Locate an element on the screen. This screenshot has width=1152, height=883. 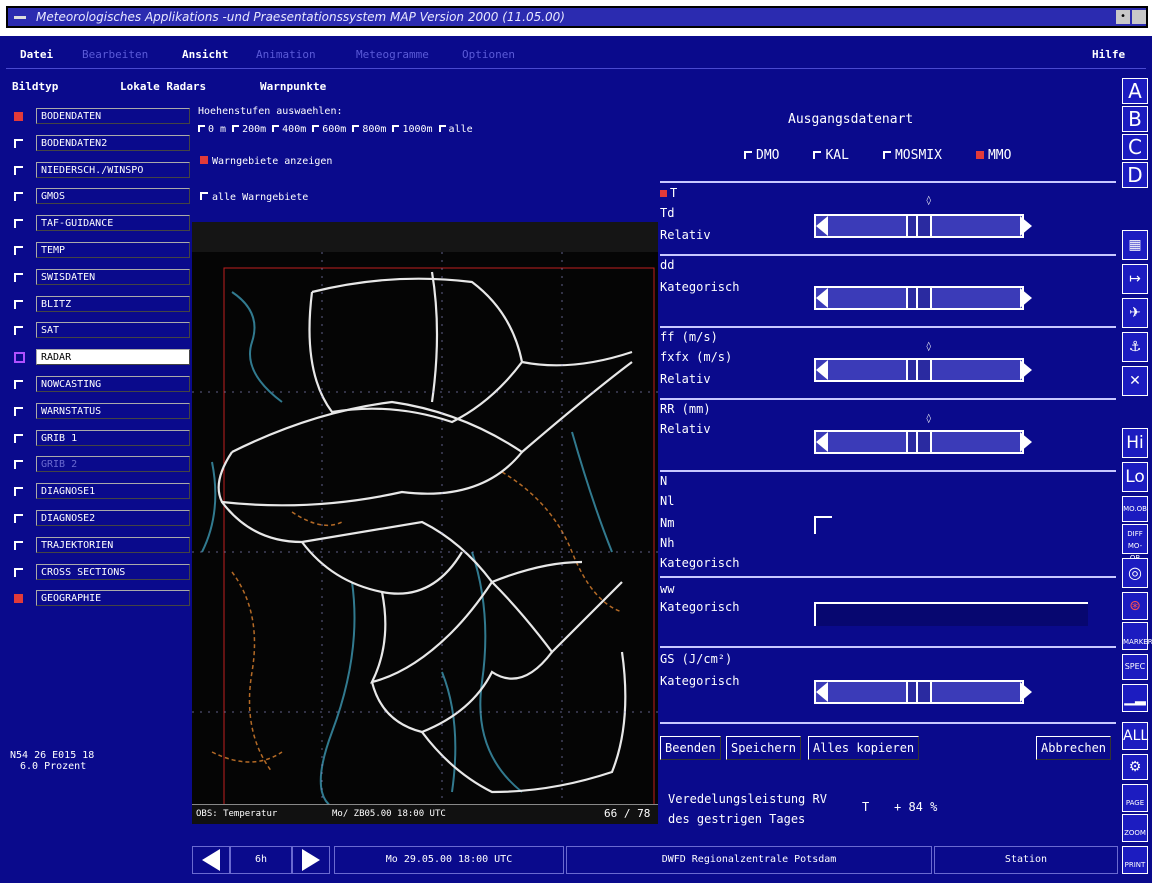
tool-lo: Lo is located at coordinates (1135, 477).